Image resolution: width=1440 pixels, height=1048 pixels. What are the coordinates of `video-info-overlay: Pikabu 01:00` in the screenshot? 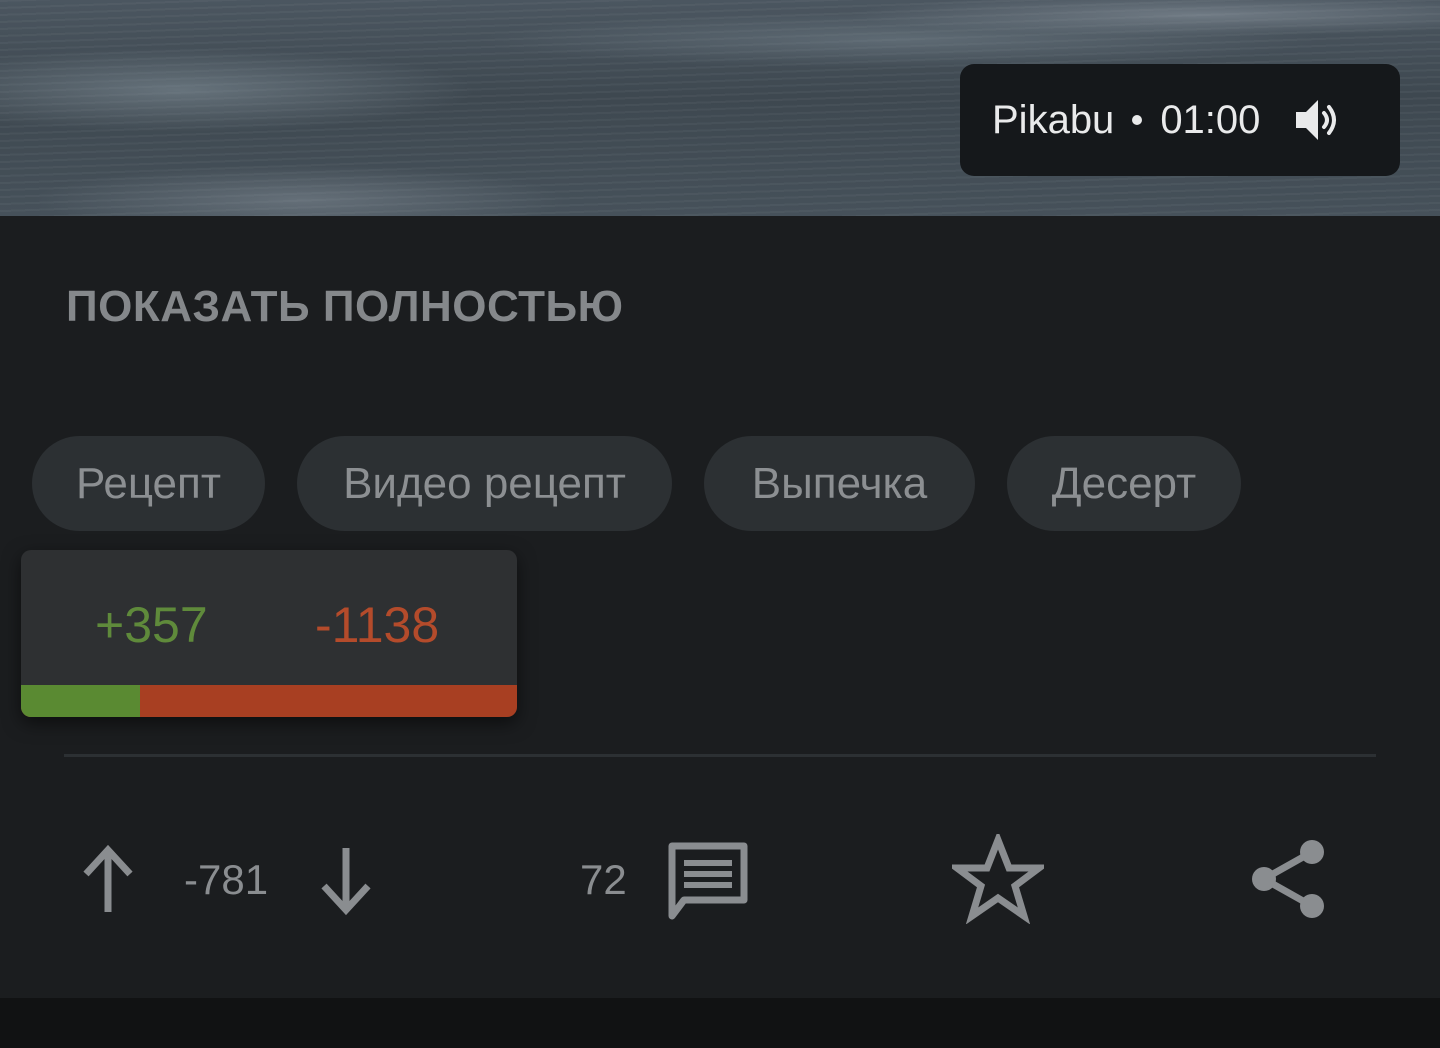 It's located at (1180, 120).